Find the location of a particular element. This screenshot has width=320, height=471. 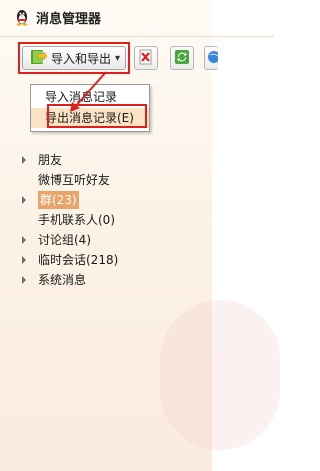

tree-item-groups: 群(23) is located at coordinates (100, 200).